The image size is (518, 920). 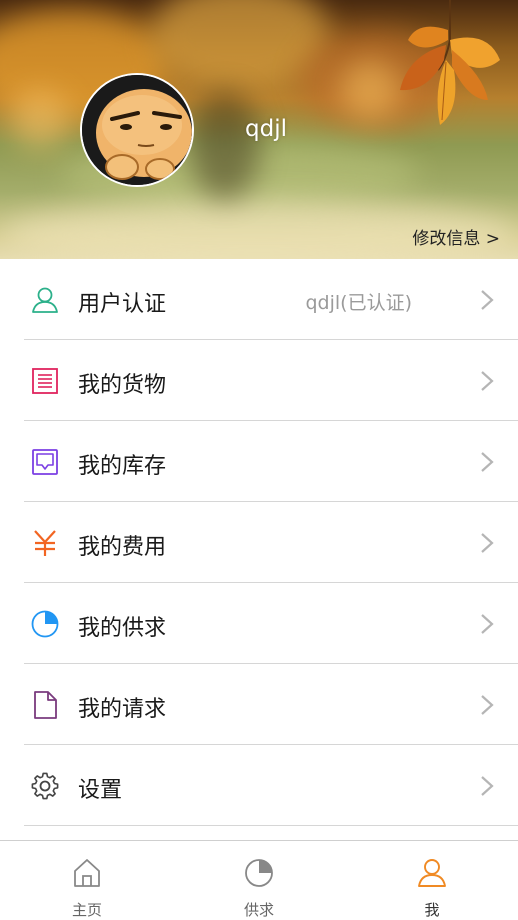 I want to click on menu-item-user-verification: 用户认证 qdjl(已认证), so click(x=259, y=299).